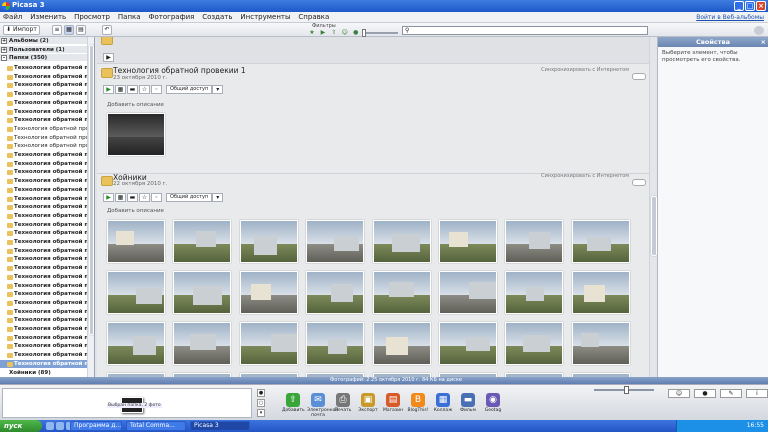  Describe the element at coordinates (21, 426) in the screenshot. I see `start-button: пуск` at that location.